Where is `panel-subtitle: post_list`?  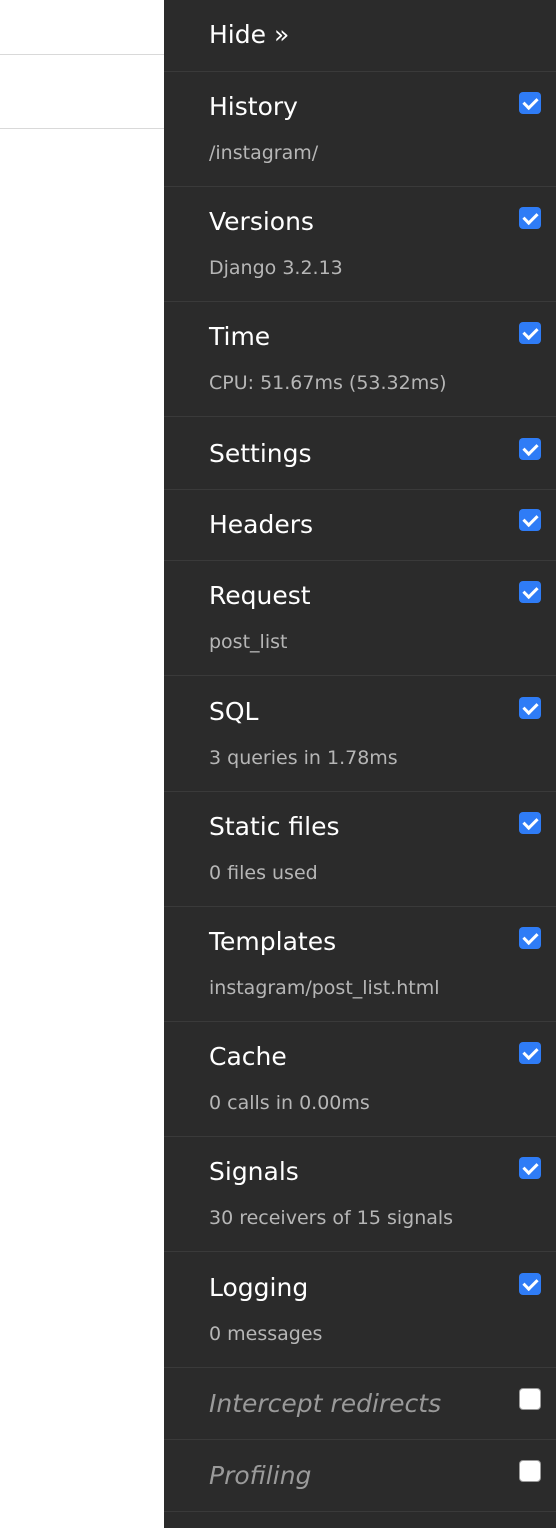 panel-subtitle: post_list is located at coordinates (248, 642).